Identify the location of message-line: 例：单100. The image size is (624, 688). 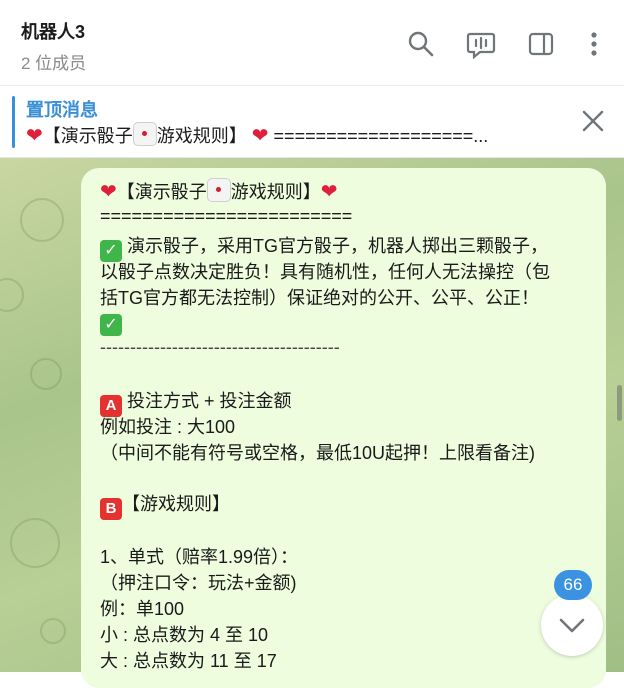
(142, 609).